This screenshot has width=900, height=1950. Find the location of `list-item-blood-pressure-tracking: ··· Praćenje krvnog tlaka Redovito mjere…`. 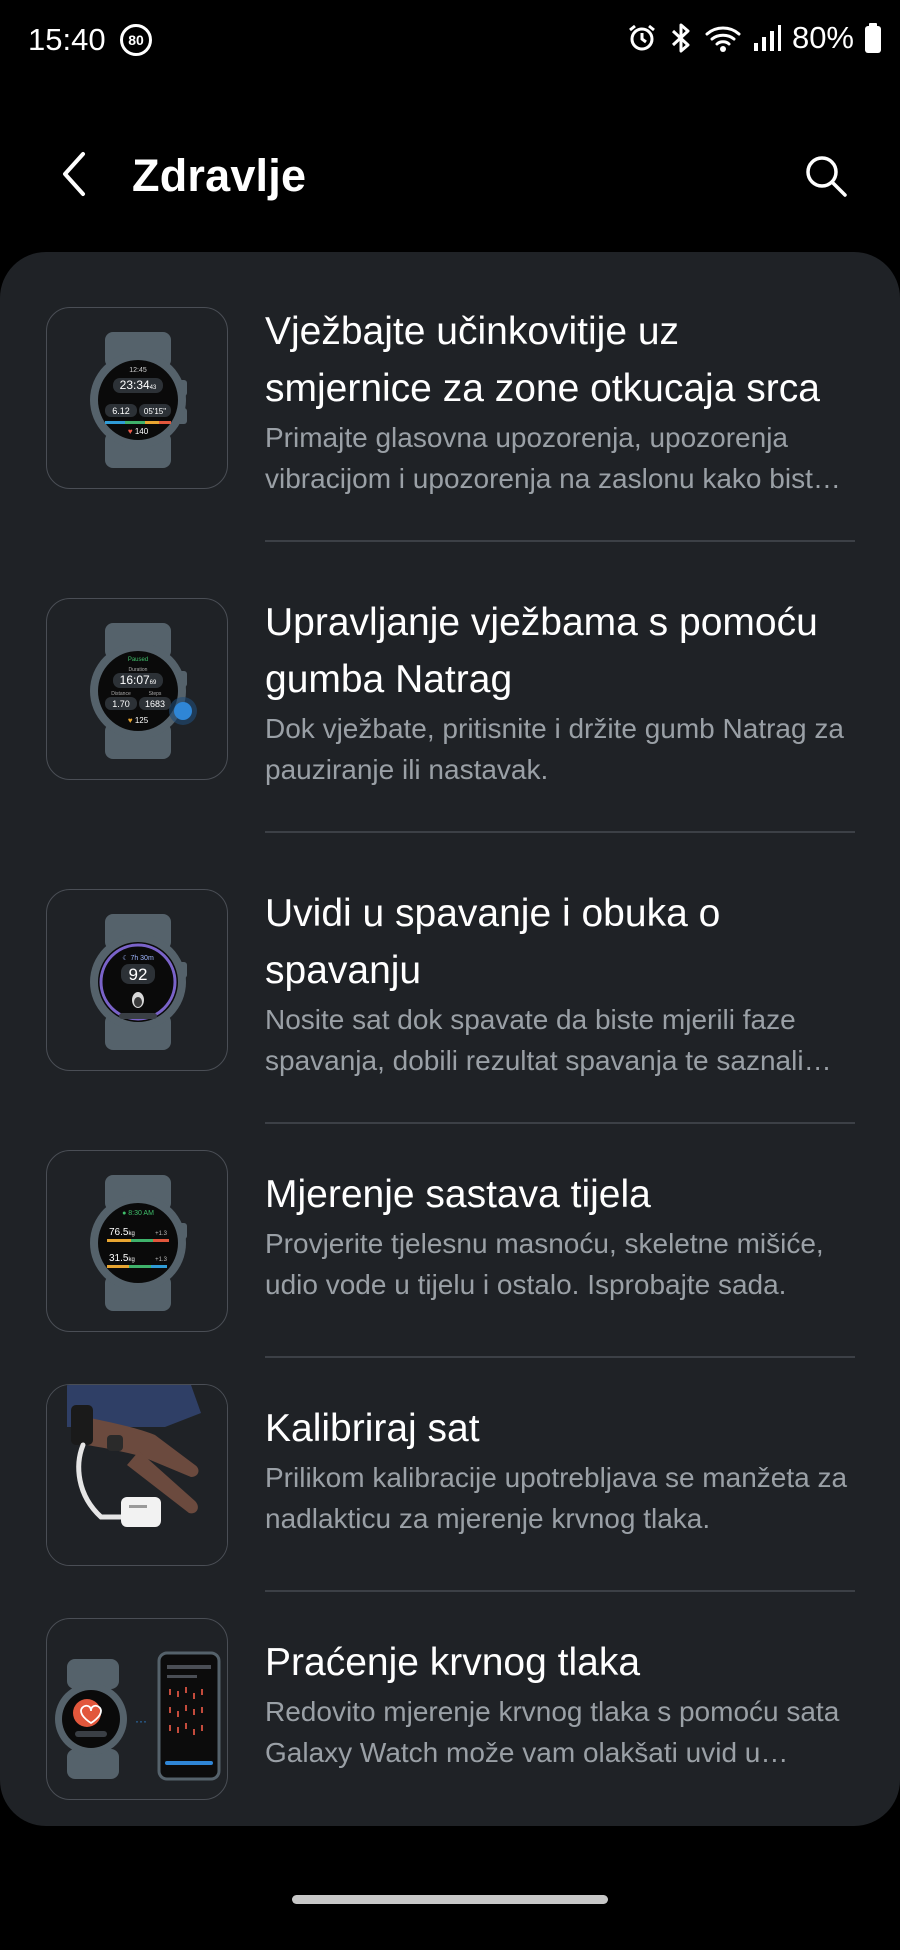

list-item-blood-pressure-tracking: ··· Praćenje krvnog tlaka Redovito mjere… is located at coordinates (450, 1709).